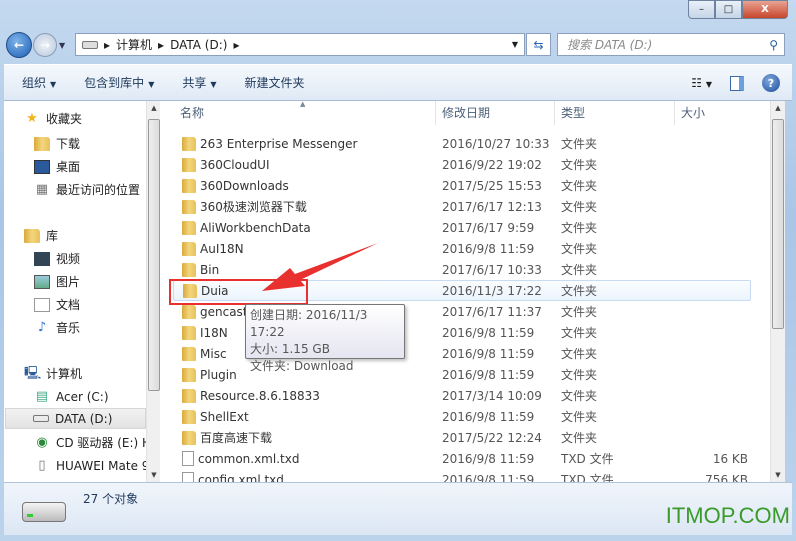  I want to click on new-folder-button: 新建文件夹, so click(275, 82).